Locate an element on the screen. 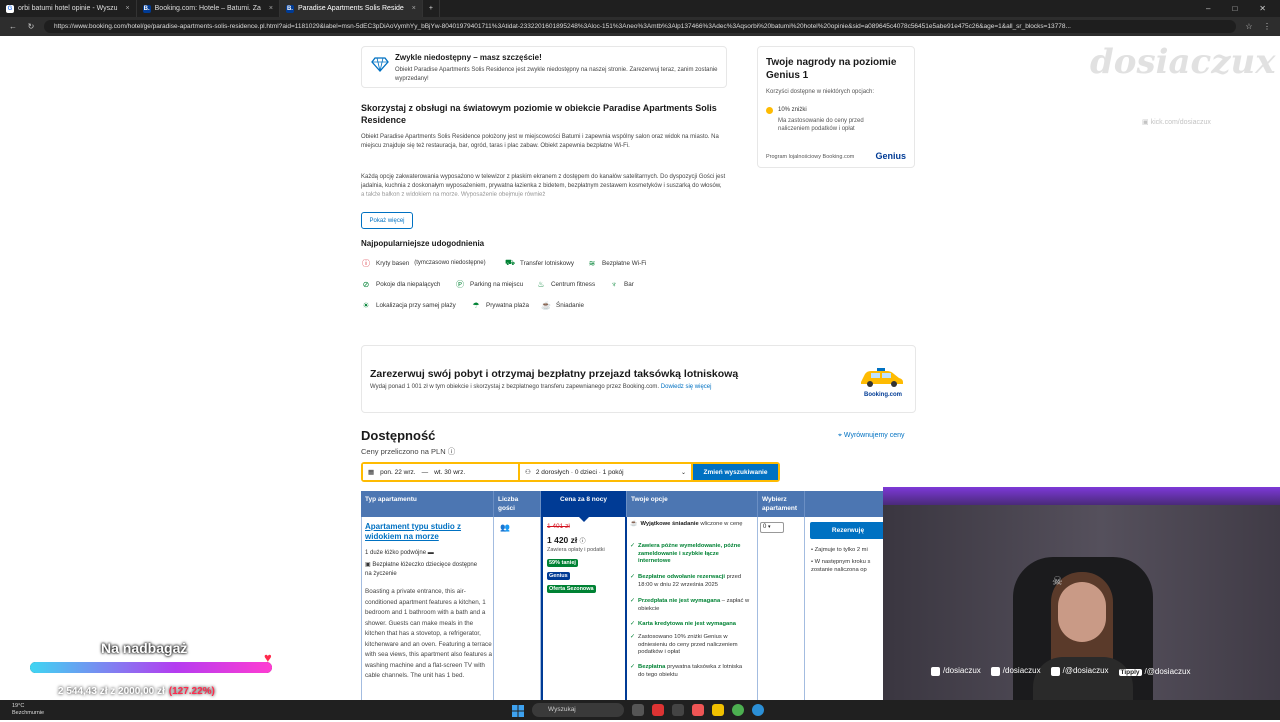 The image size is (1280, 722). price-match-link: ⌖ Wyrównujemy ceny is located at coordinates (871, 436).